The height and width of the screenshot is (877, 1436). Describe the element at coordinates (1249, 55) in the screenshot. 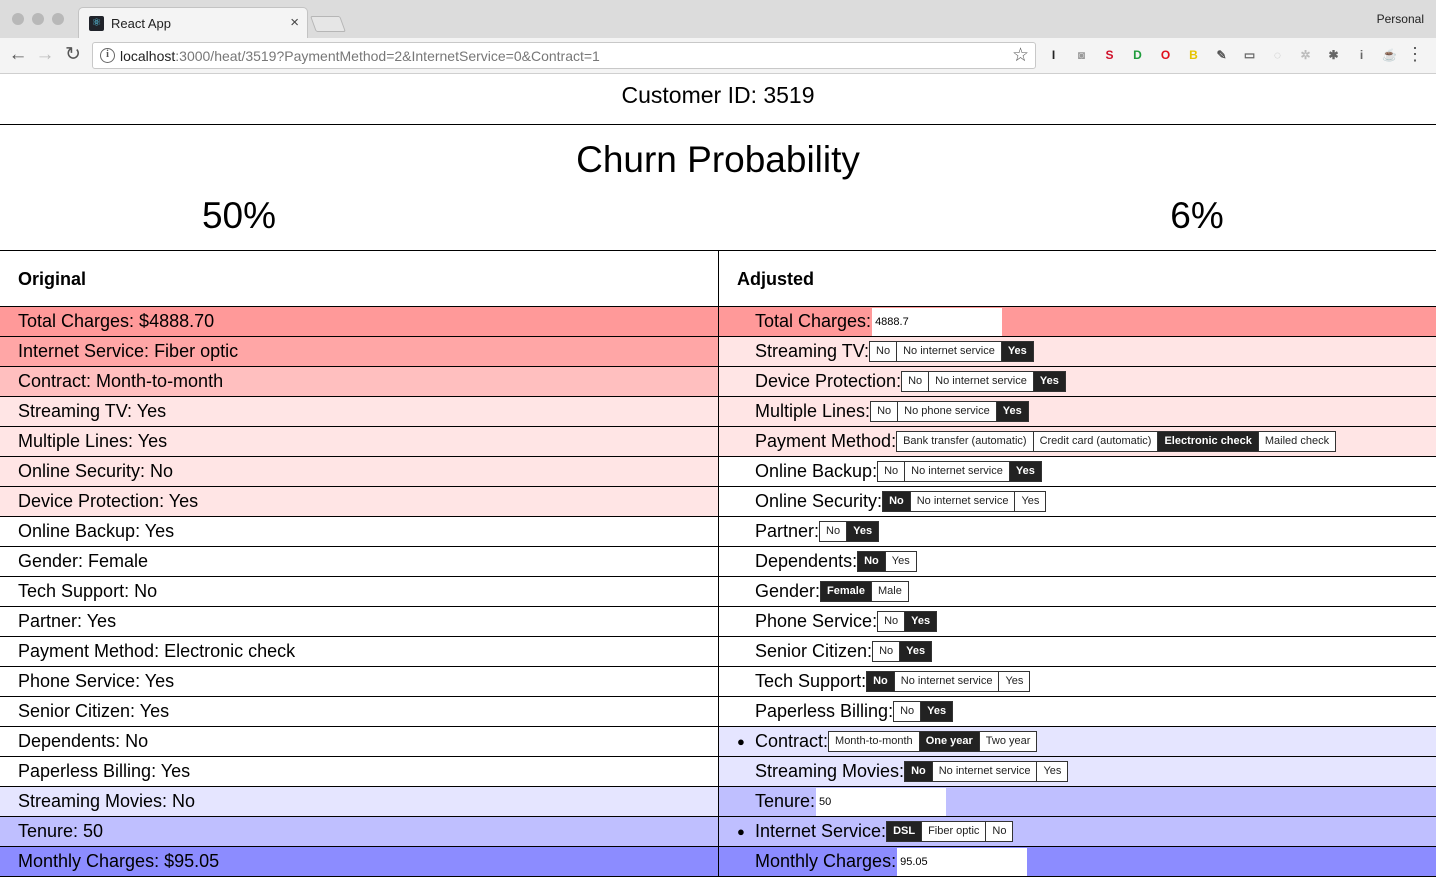

I see `cast-icon: ▭` at that location.